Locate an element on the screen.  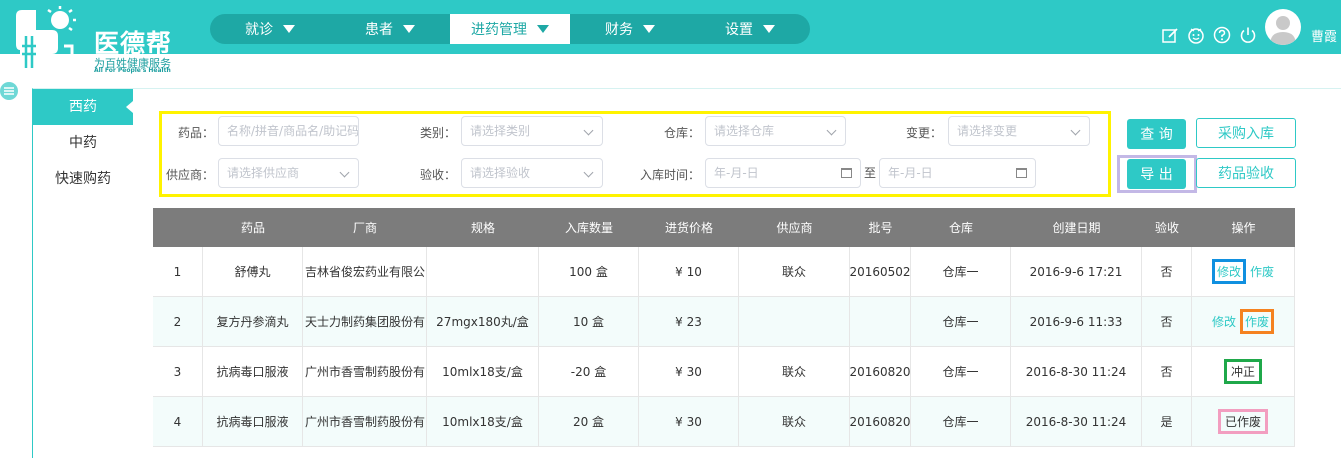
brand-slogan-en: All For People's Health is located at coordinates (132, 70).